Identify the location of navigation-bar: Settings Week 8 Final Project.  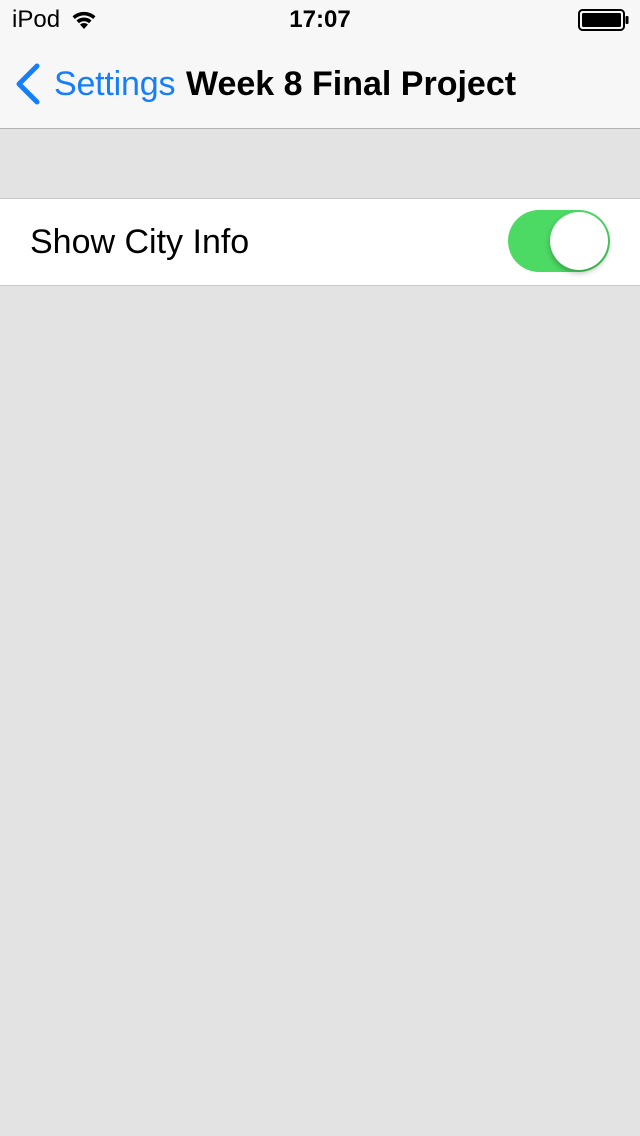
(320, 84).